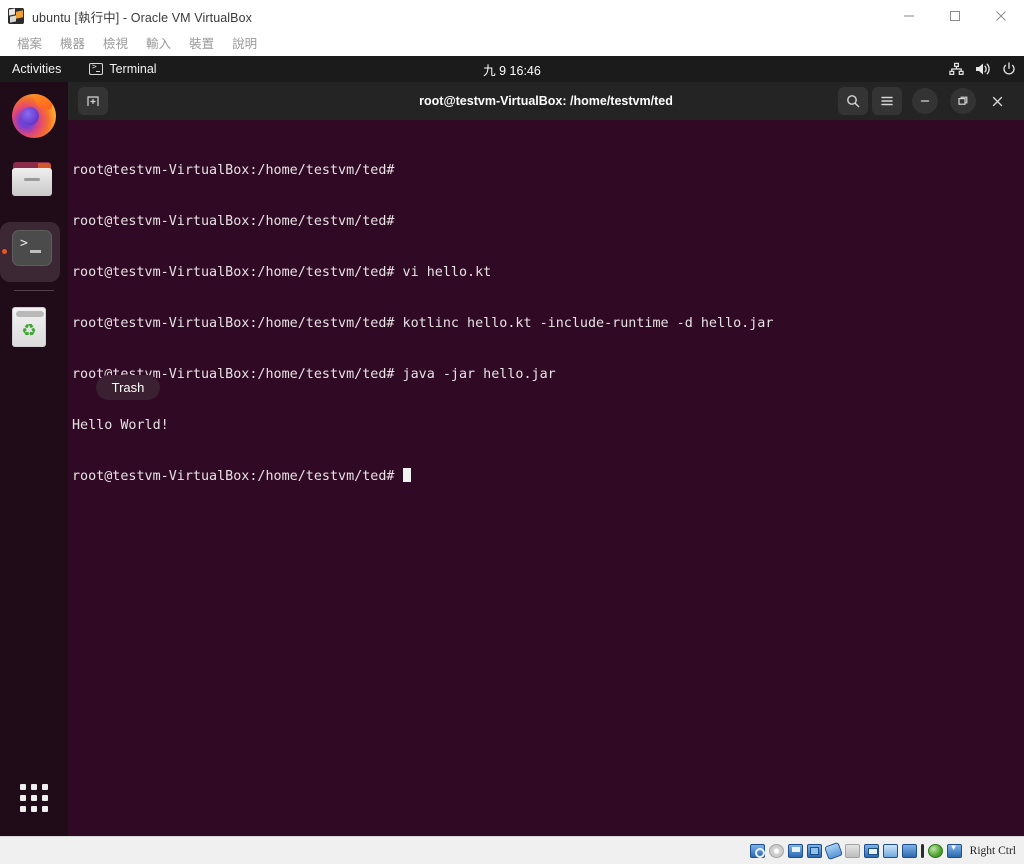  I want to click on terminal-prompt-line: root@testvm-VirtualBox:/home/testvm/ted#, so click(547, 476).